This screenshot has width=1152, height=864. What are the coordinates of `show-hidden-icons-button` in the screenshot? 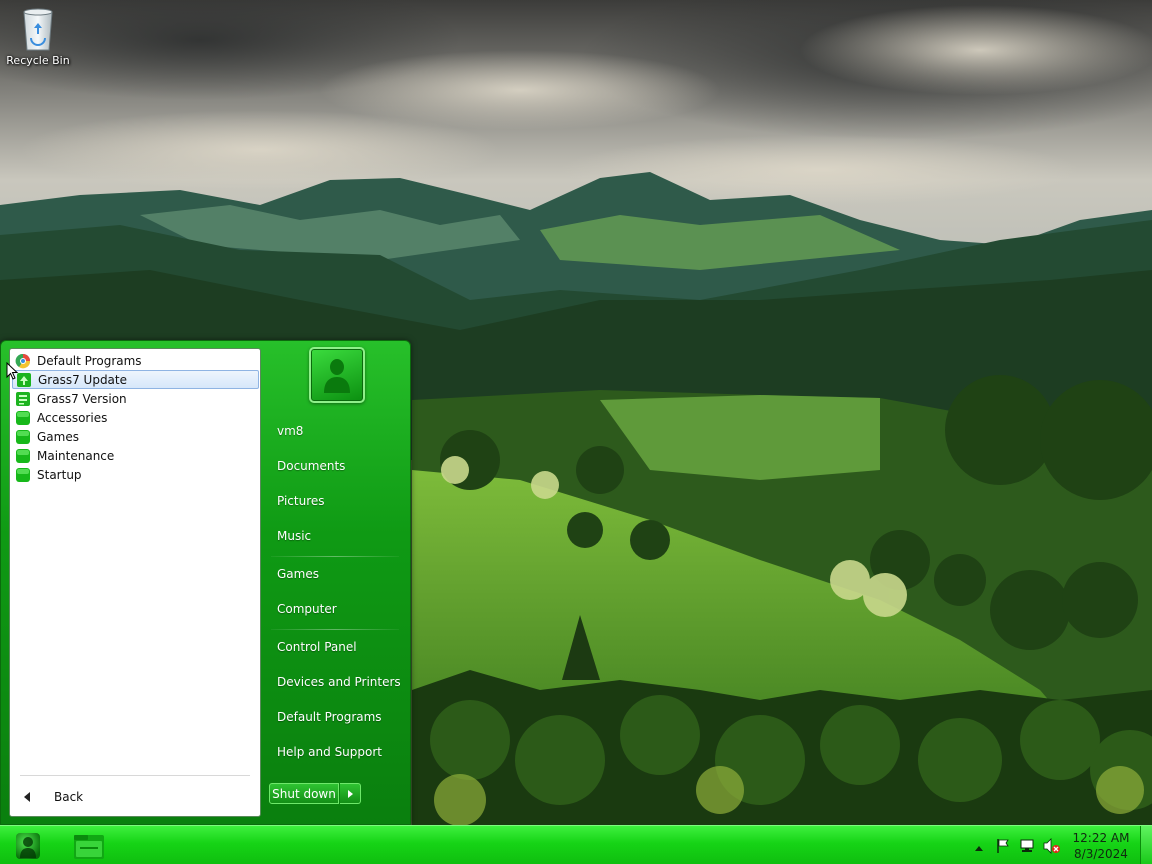 It's located at (979, 848).